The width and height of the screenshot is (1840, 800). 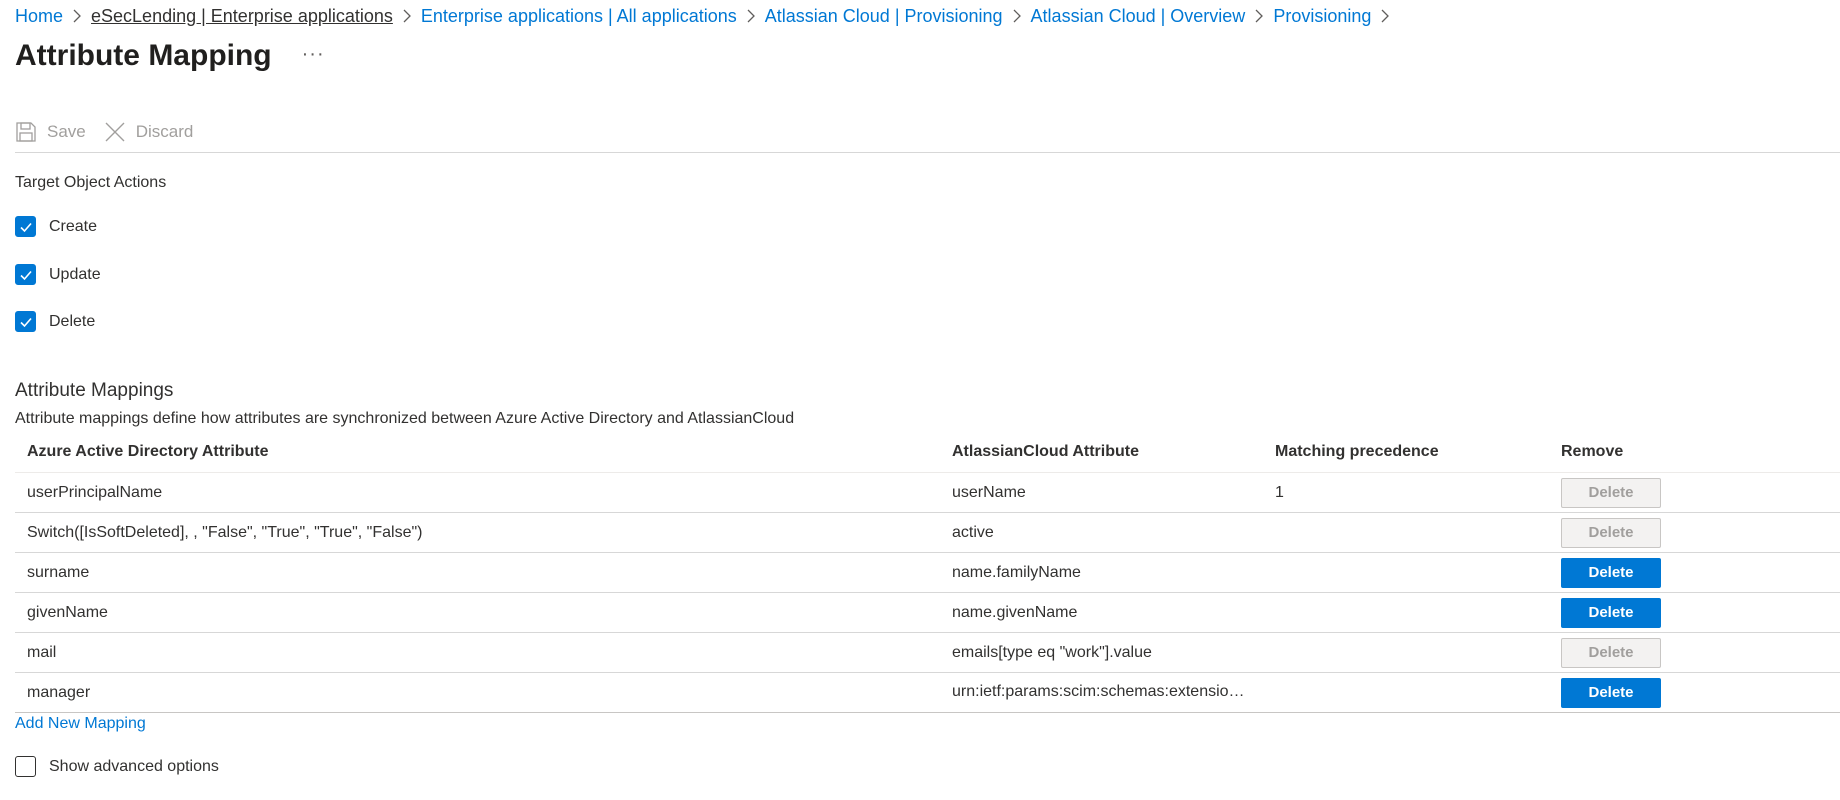 What do you see at coordinates (1101, 492) in the screenshot?
I see `target-attribute-cell: userName` at bounding box center [1101, 492].